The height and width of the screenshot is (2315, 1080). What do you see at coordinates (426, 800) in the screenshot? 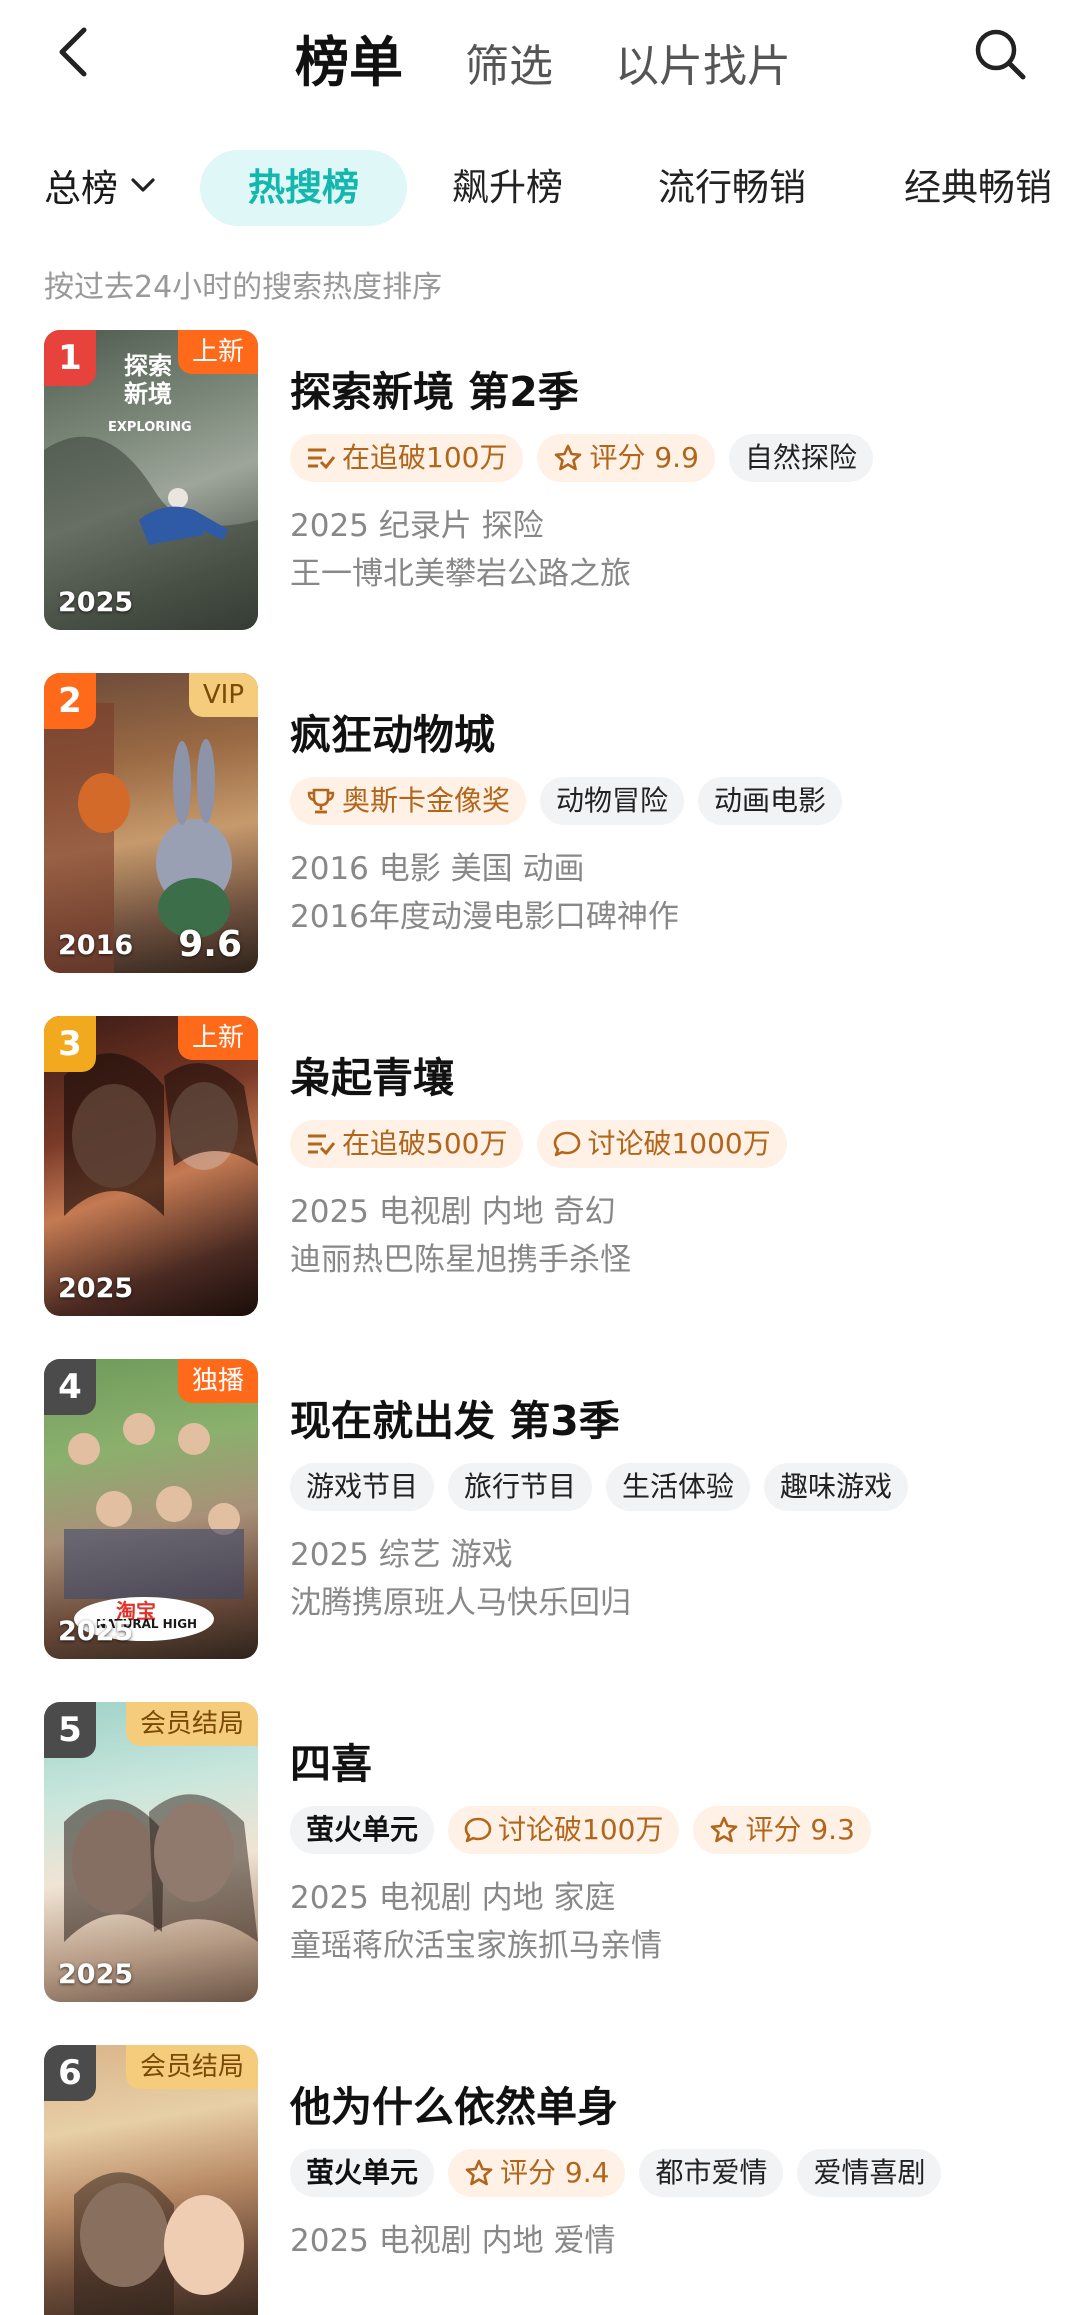
I see `tag-text: 奥斯卡金像奖` at bounding box center [426, 800].